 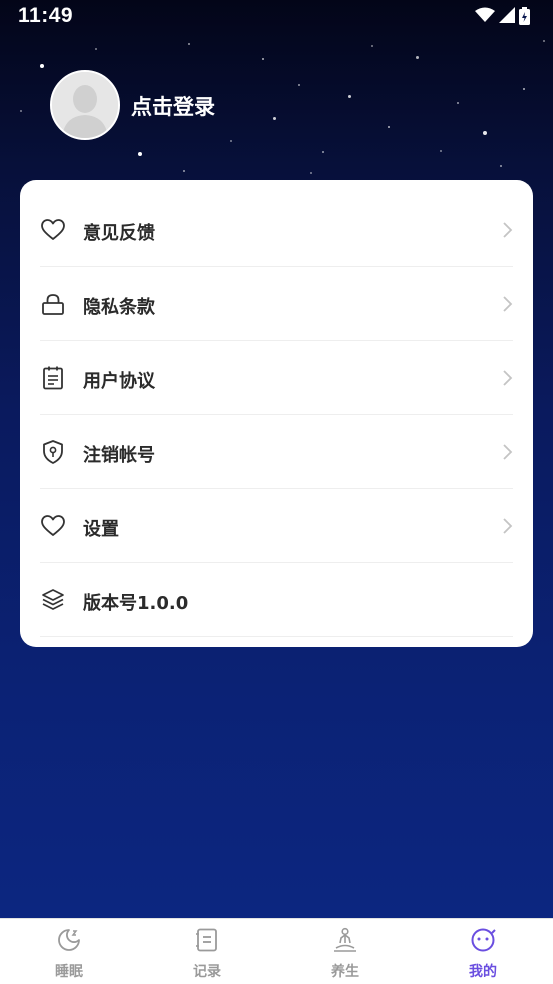 What do you see at coordinates (101, 529) in the screenshot?
I see `menu-item-label: 设置` at bounding box center [101, 529].